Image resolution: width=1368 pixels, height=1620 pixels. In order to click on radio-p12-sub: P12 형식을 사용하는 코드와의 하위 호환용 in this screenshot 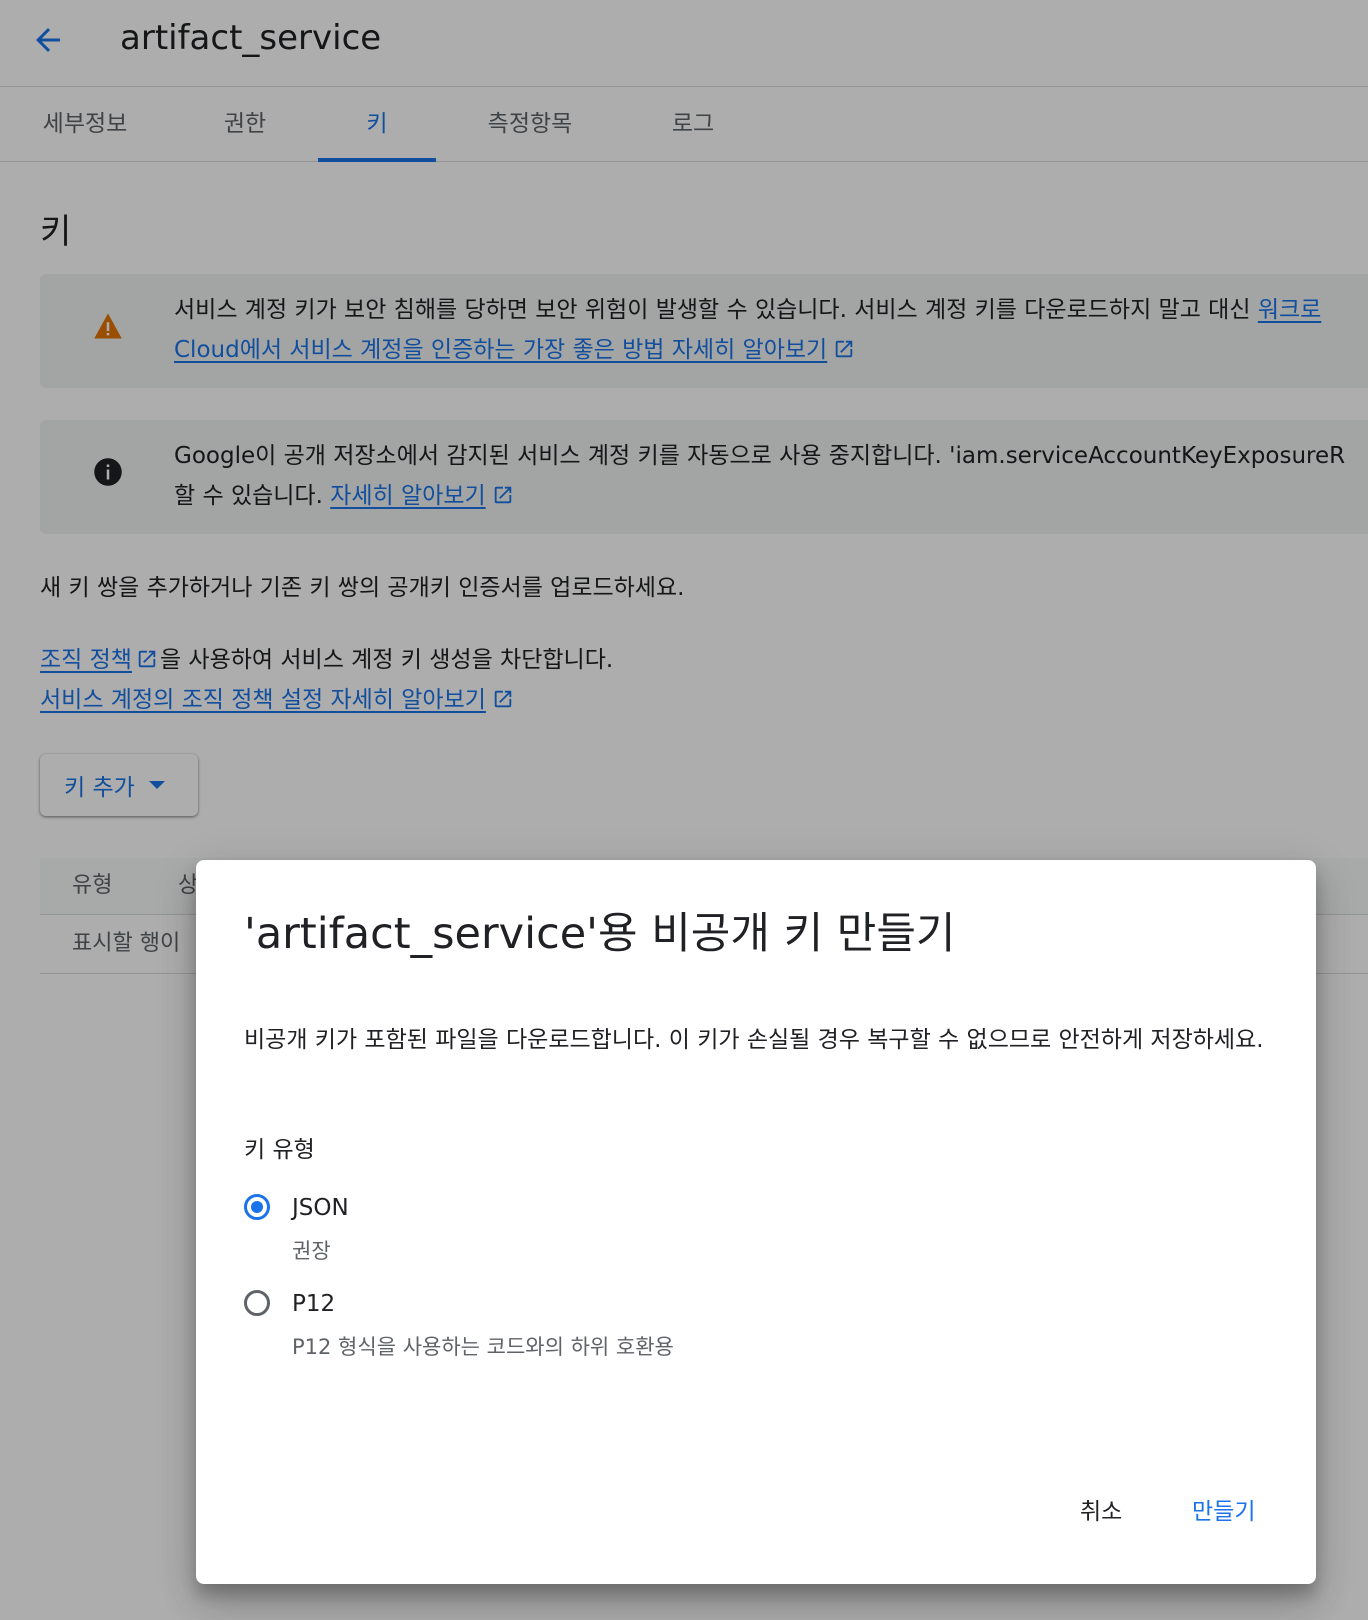, I will do `click(483, 1347)`.